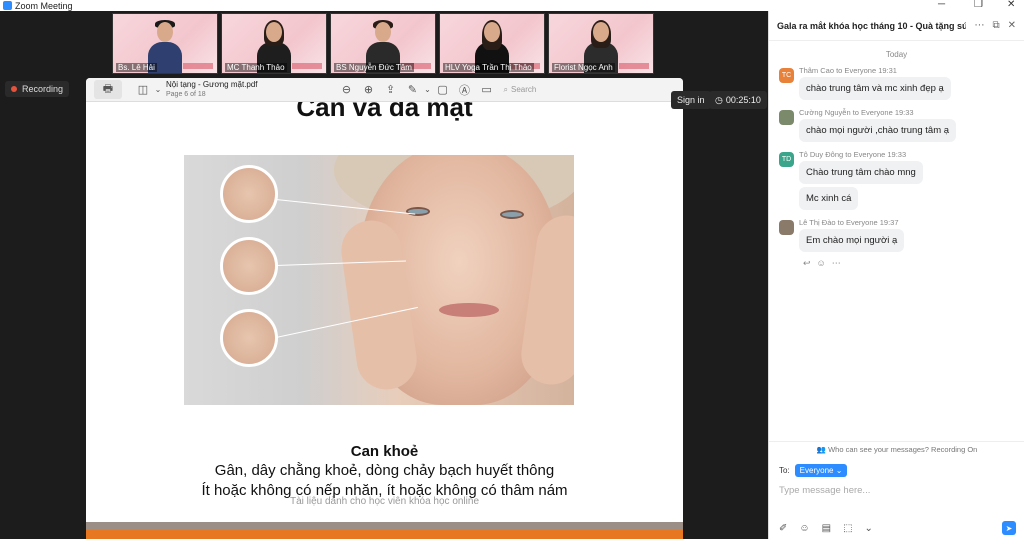 The image size is (1024, 539). I want to click on recording-indicator: Recording, so click(37, 89).